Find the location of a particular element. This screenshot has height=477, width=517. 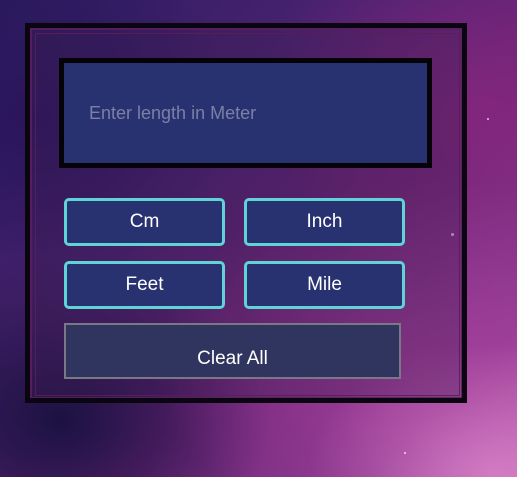

feet-button: Feet is located at coordinates (144, 285).